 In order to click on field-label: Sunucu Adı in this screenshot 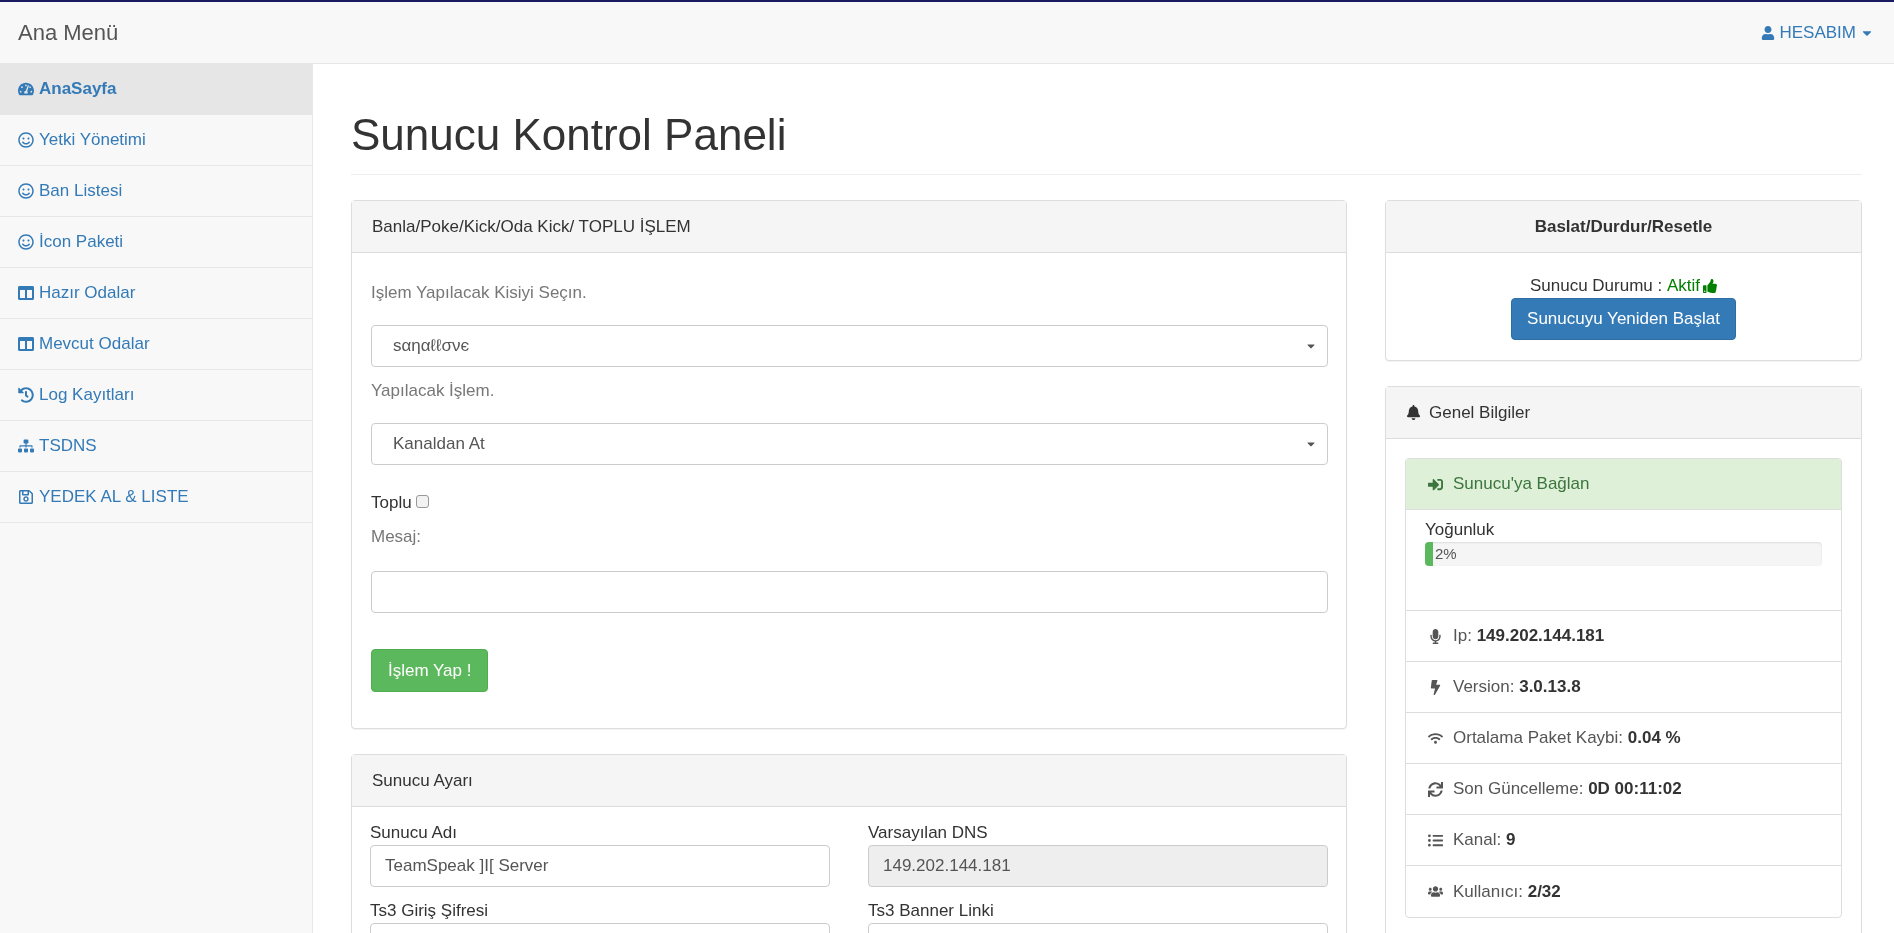, I will do `click(414, 833)`.